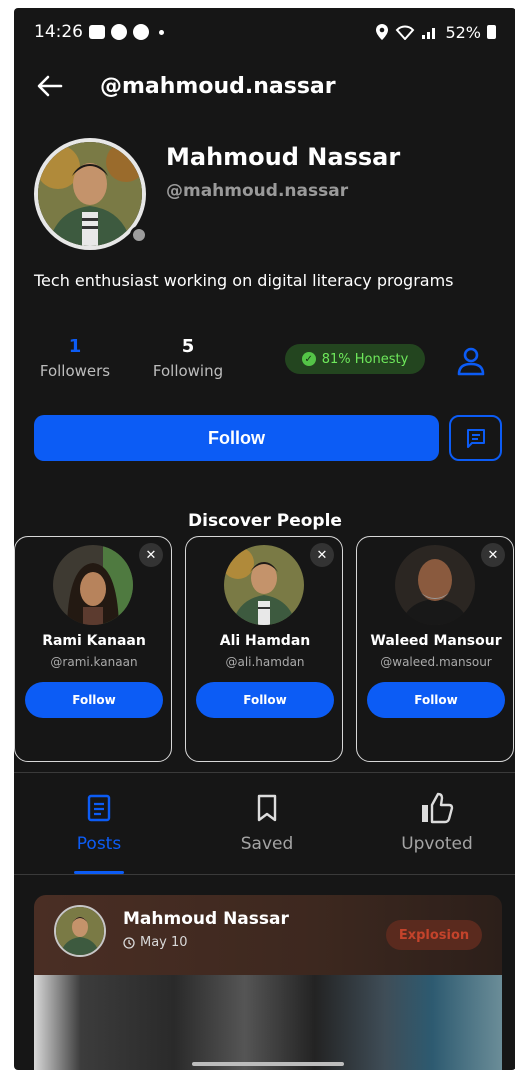 The image size is (515, 1075). I want to click on clock-icon, so click(129, 942).